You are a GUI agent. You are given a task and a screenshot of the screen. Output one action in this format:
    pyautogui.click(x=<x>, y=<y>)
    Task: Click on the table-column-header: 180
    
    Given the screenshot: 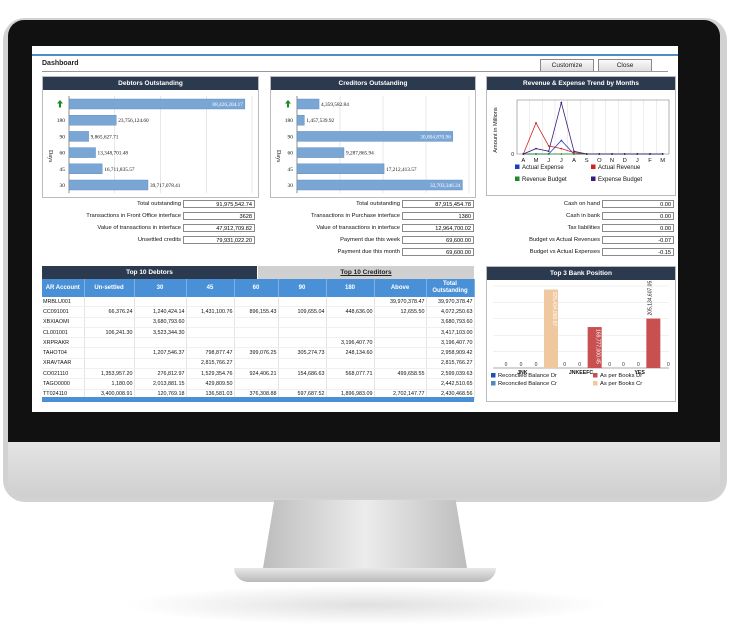 What is the action you would take?
    pyautogui.click(x=350, y=288)
    